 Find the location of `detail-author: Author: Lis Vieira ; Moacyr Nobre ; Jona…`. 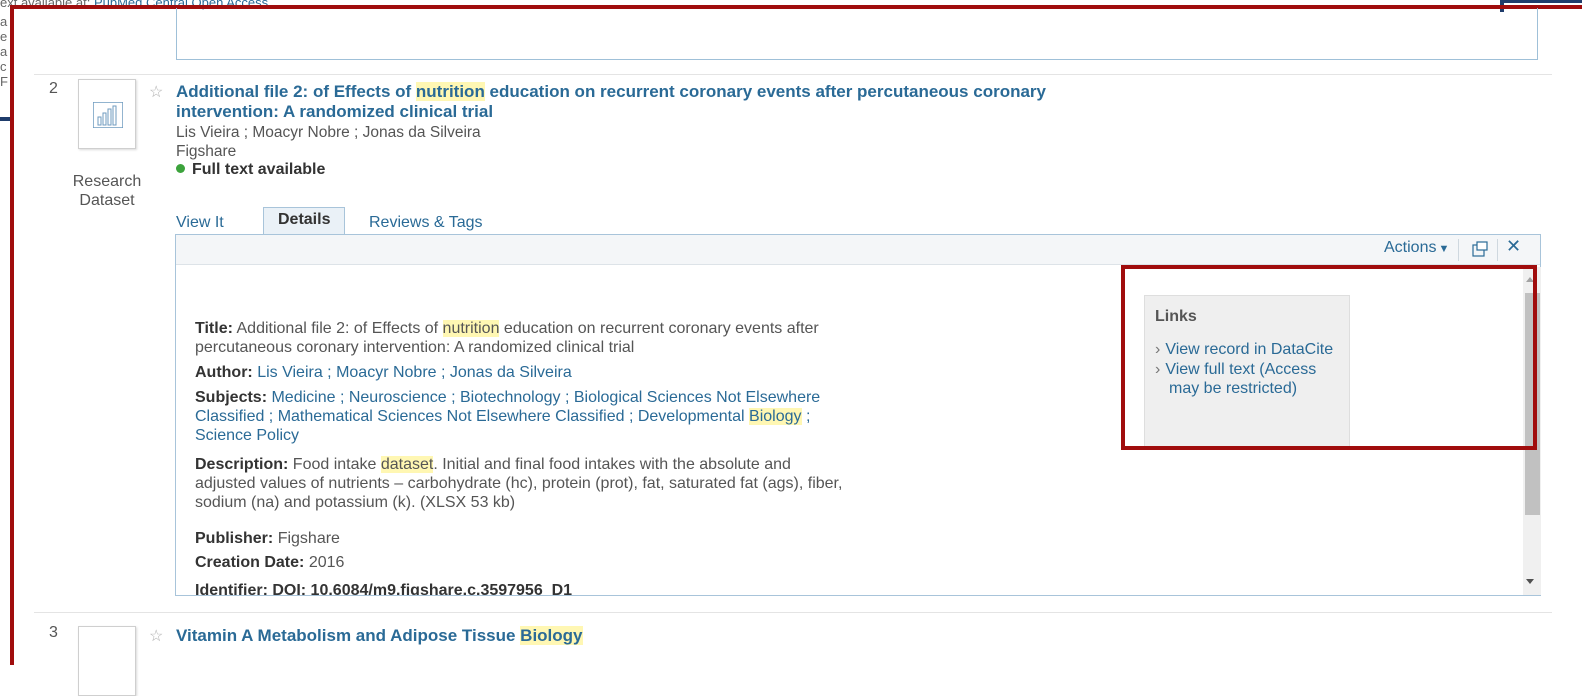

detail-author: Author: Lis Vieira ; Moacyr Nobre ; Jona… is located at coordinates (595, 372).